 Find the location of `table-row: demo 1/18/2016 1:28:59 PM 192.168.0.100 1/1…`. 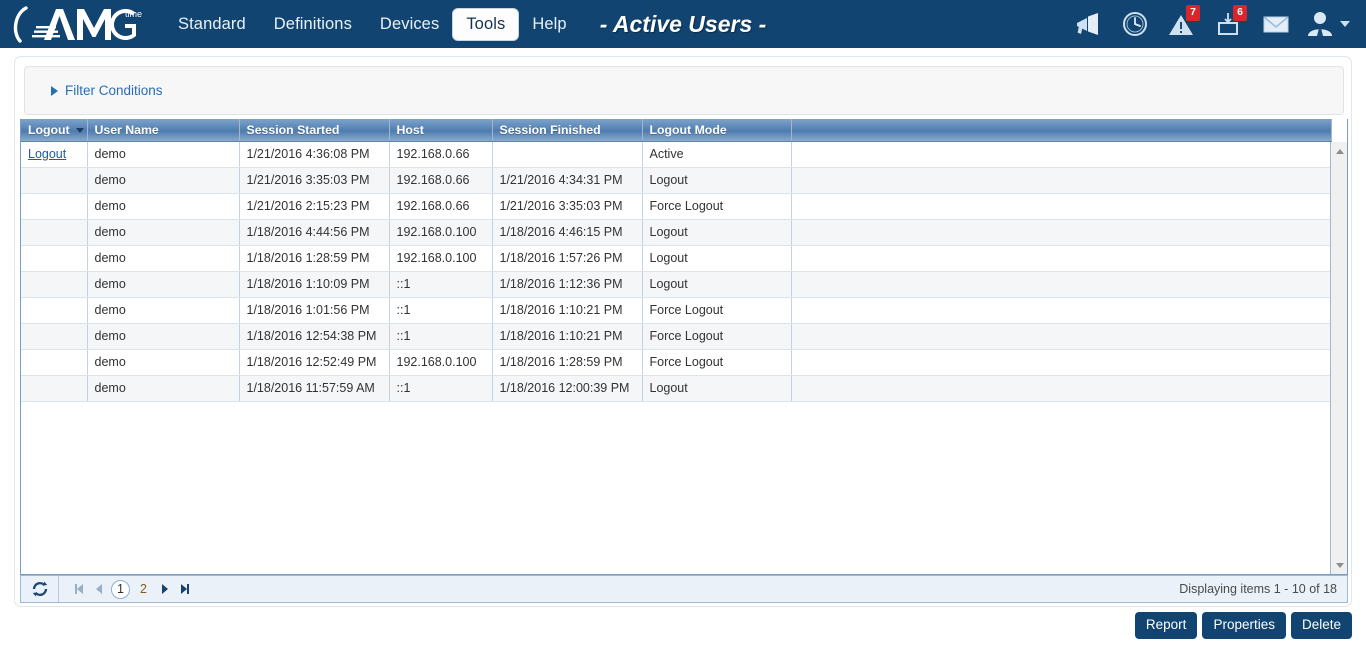

table-row: demo 1/18/2016 1:28:59 PM 192.168.0.100 1/1… is located at coordinates (676, 258).